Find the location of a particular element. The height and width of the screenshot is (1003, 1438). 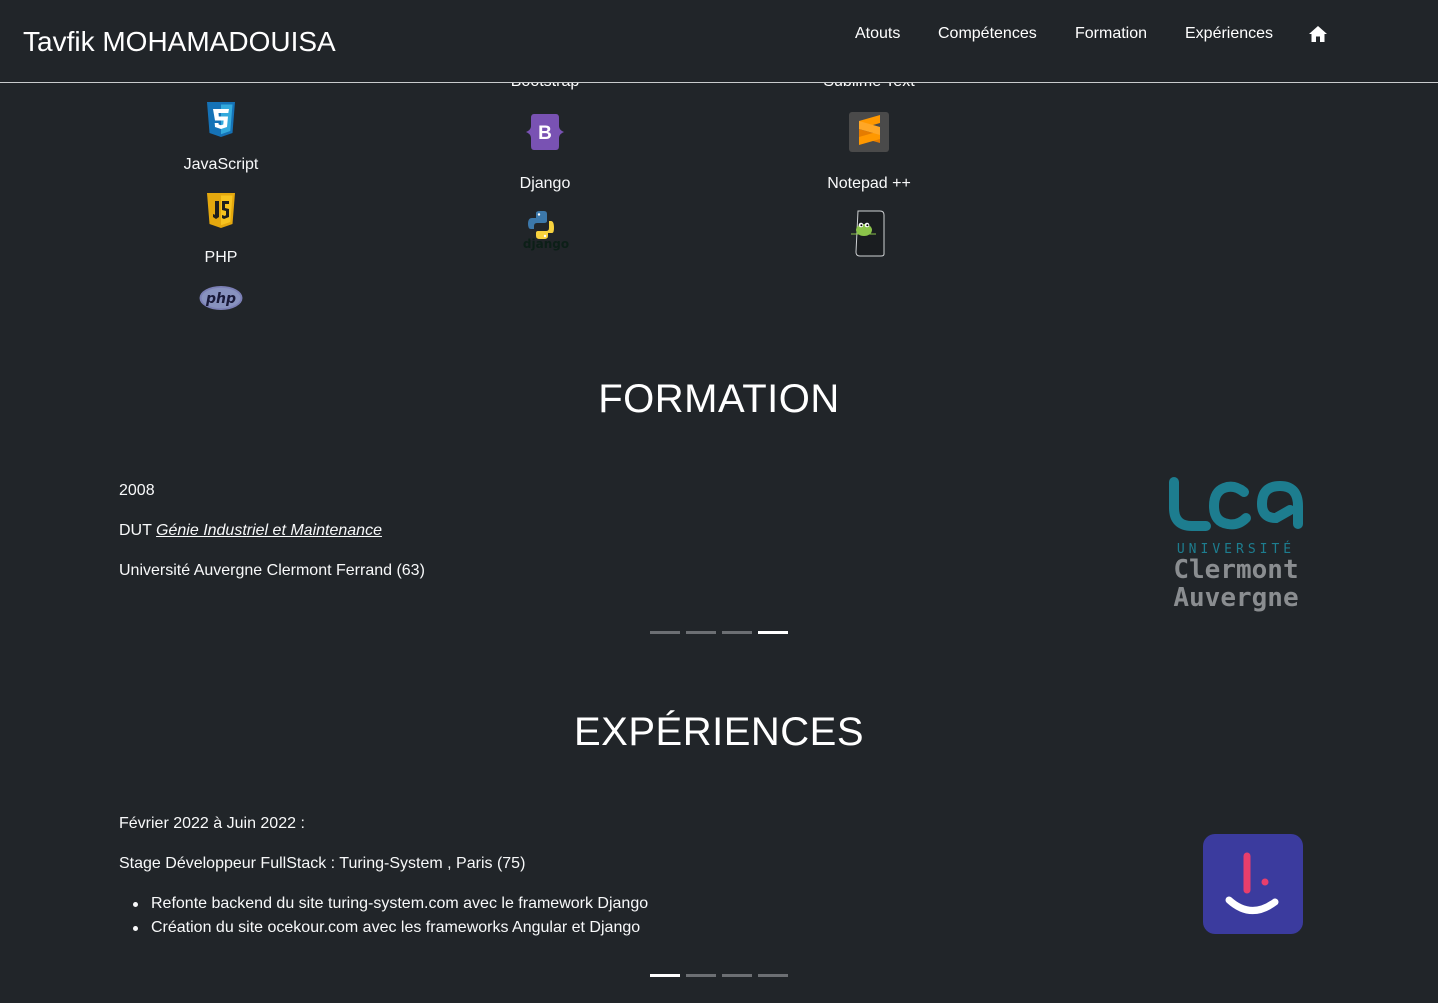

nav-link-formation: Formation is located at coordinates (1111, 34).